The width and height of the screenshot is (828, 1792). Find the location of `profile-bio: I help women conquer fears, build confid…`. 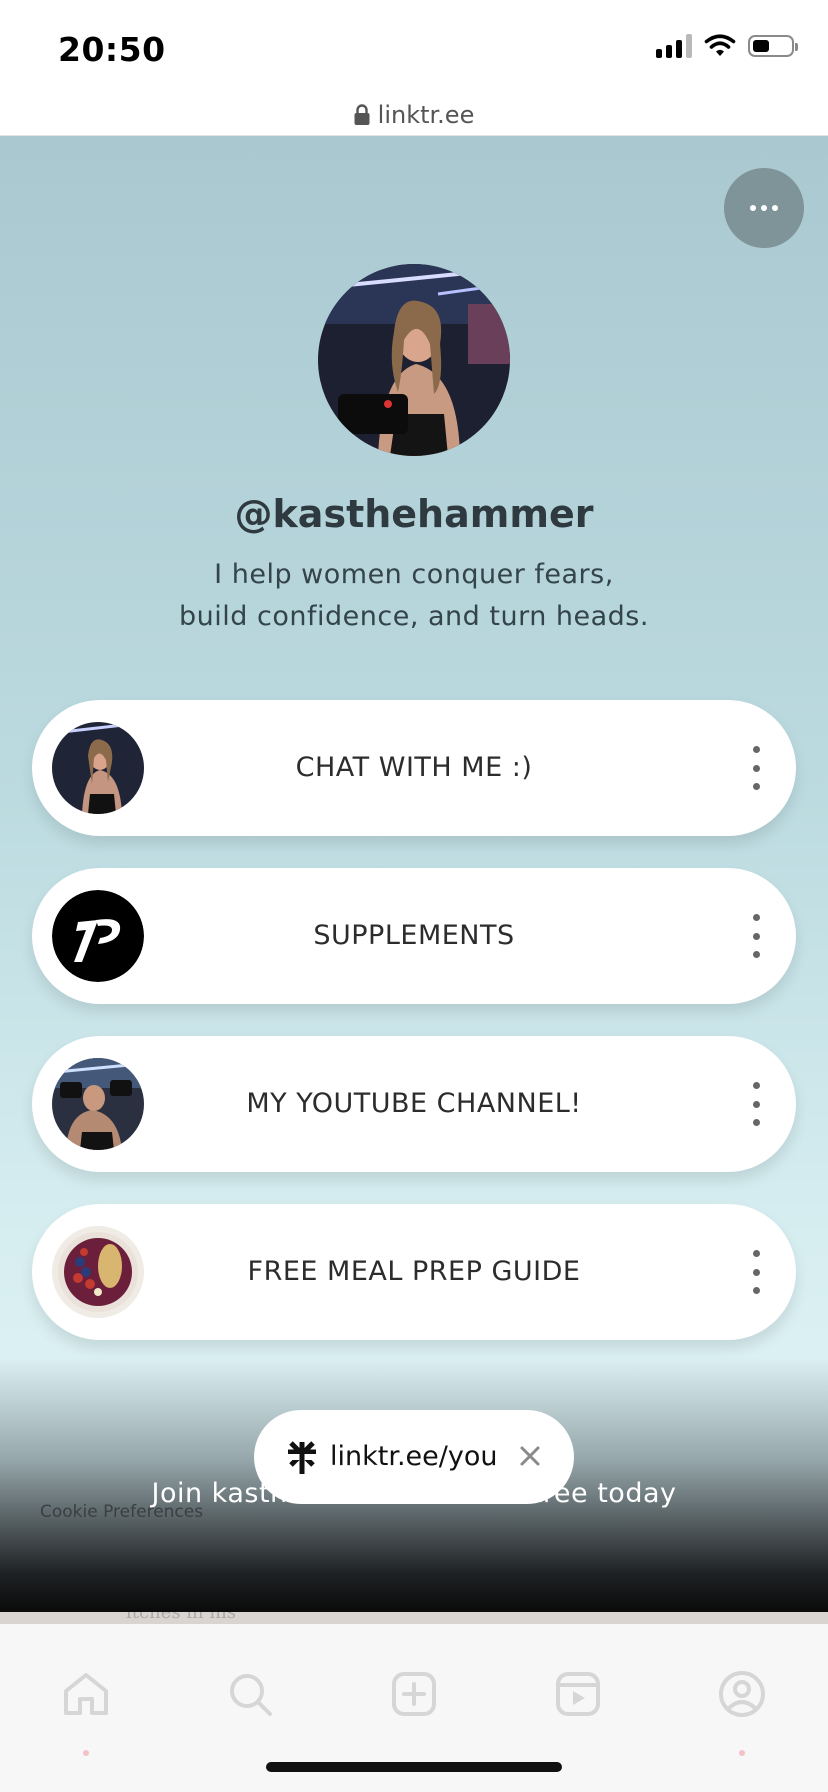

profile-bio: I help women conquer fears, build confid… is located at coordinates (414, 596).